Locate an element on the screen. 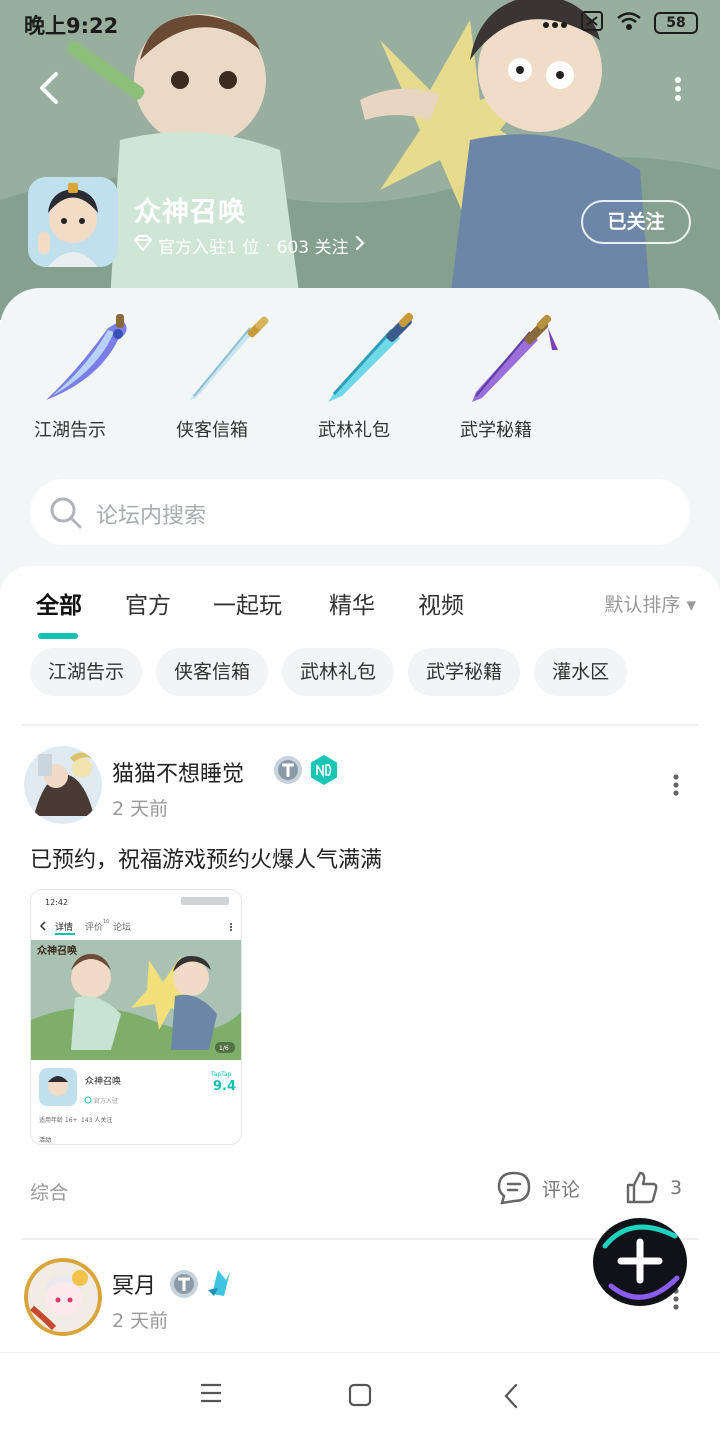  tab-featured: 精华 is located at coordinates (352, 603).